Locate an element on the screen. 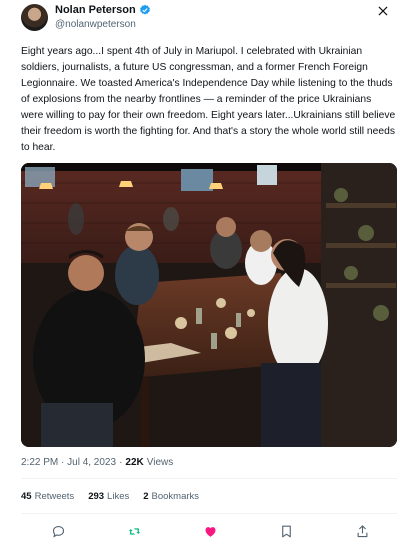  author-name-row: Nolan Peterson is located at coordinates (103, 10).